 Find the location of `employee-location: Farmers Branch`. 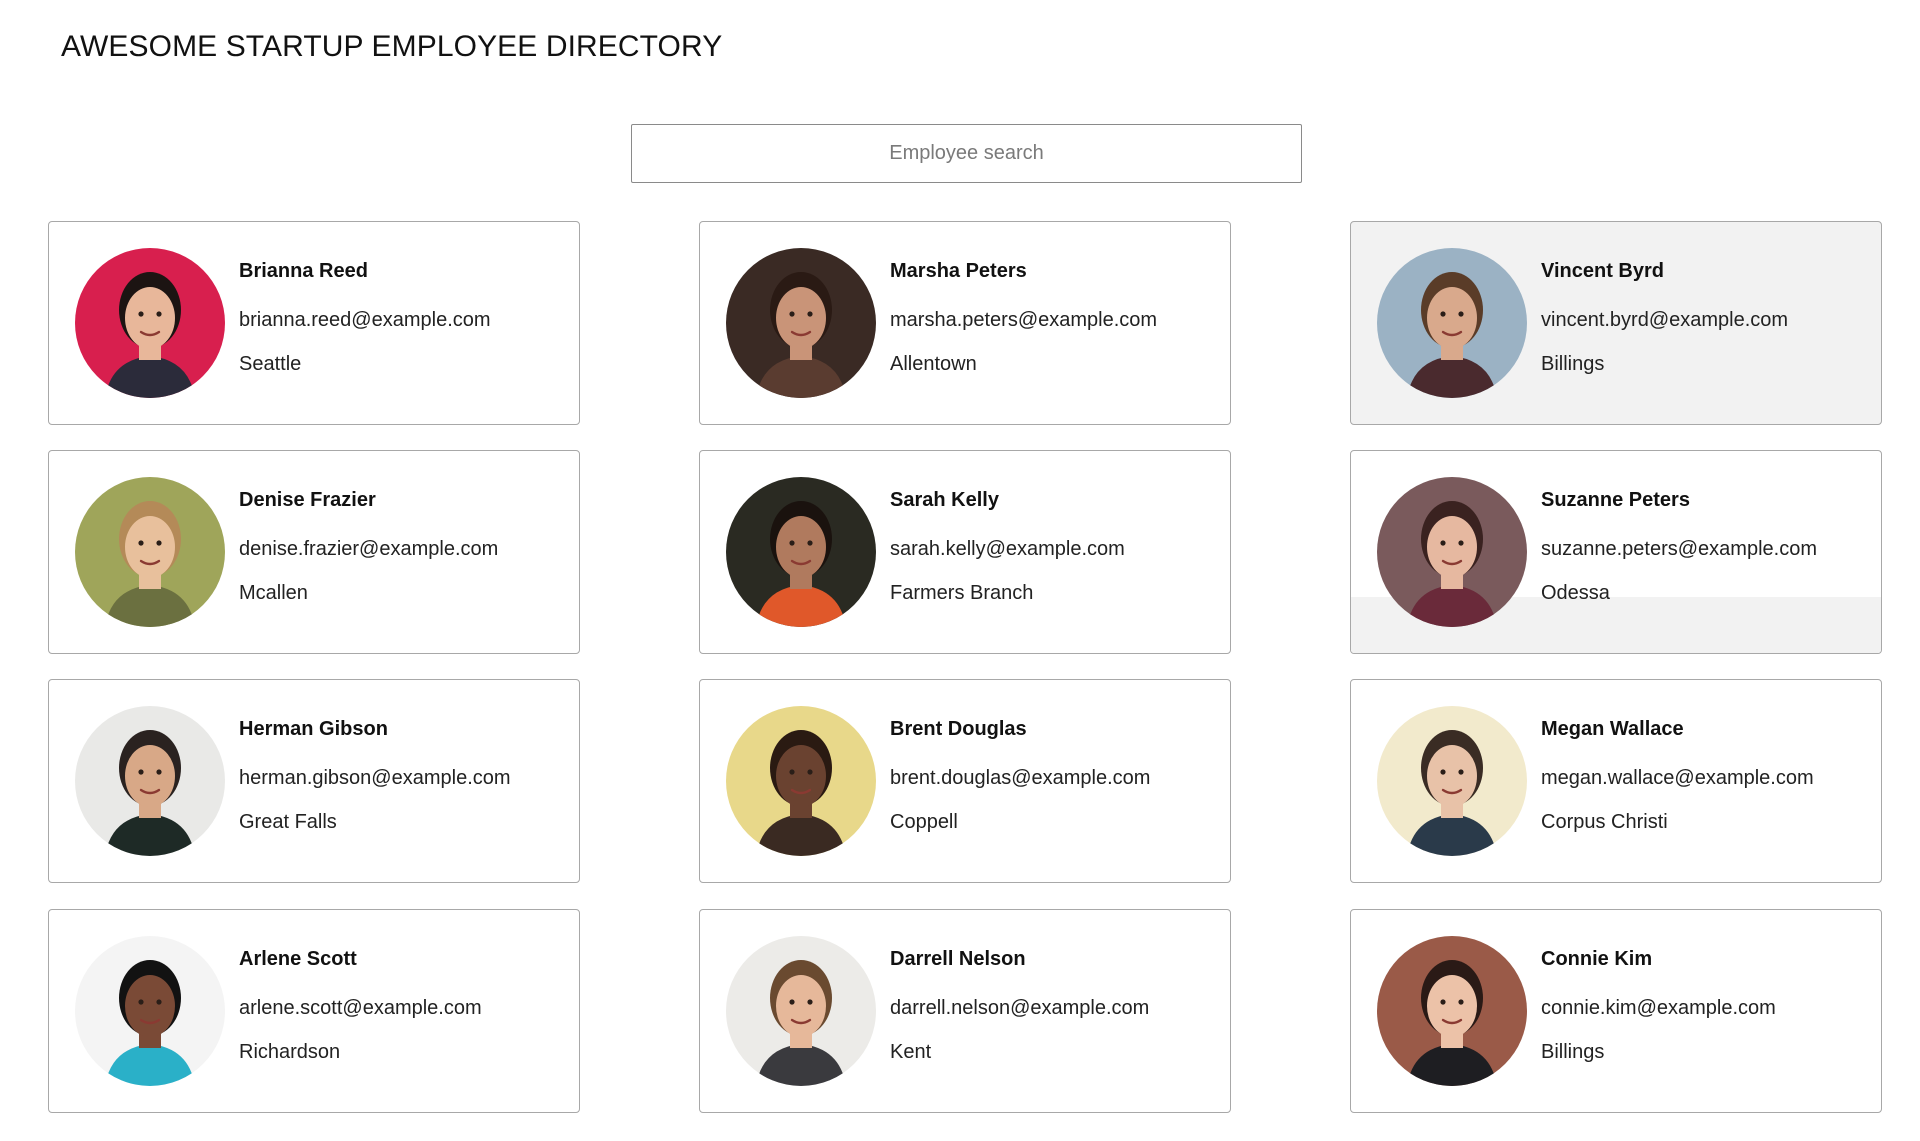

employee-location: Farmers Branch is located at coordinates (962, 593).